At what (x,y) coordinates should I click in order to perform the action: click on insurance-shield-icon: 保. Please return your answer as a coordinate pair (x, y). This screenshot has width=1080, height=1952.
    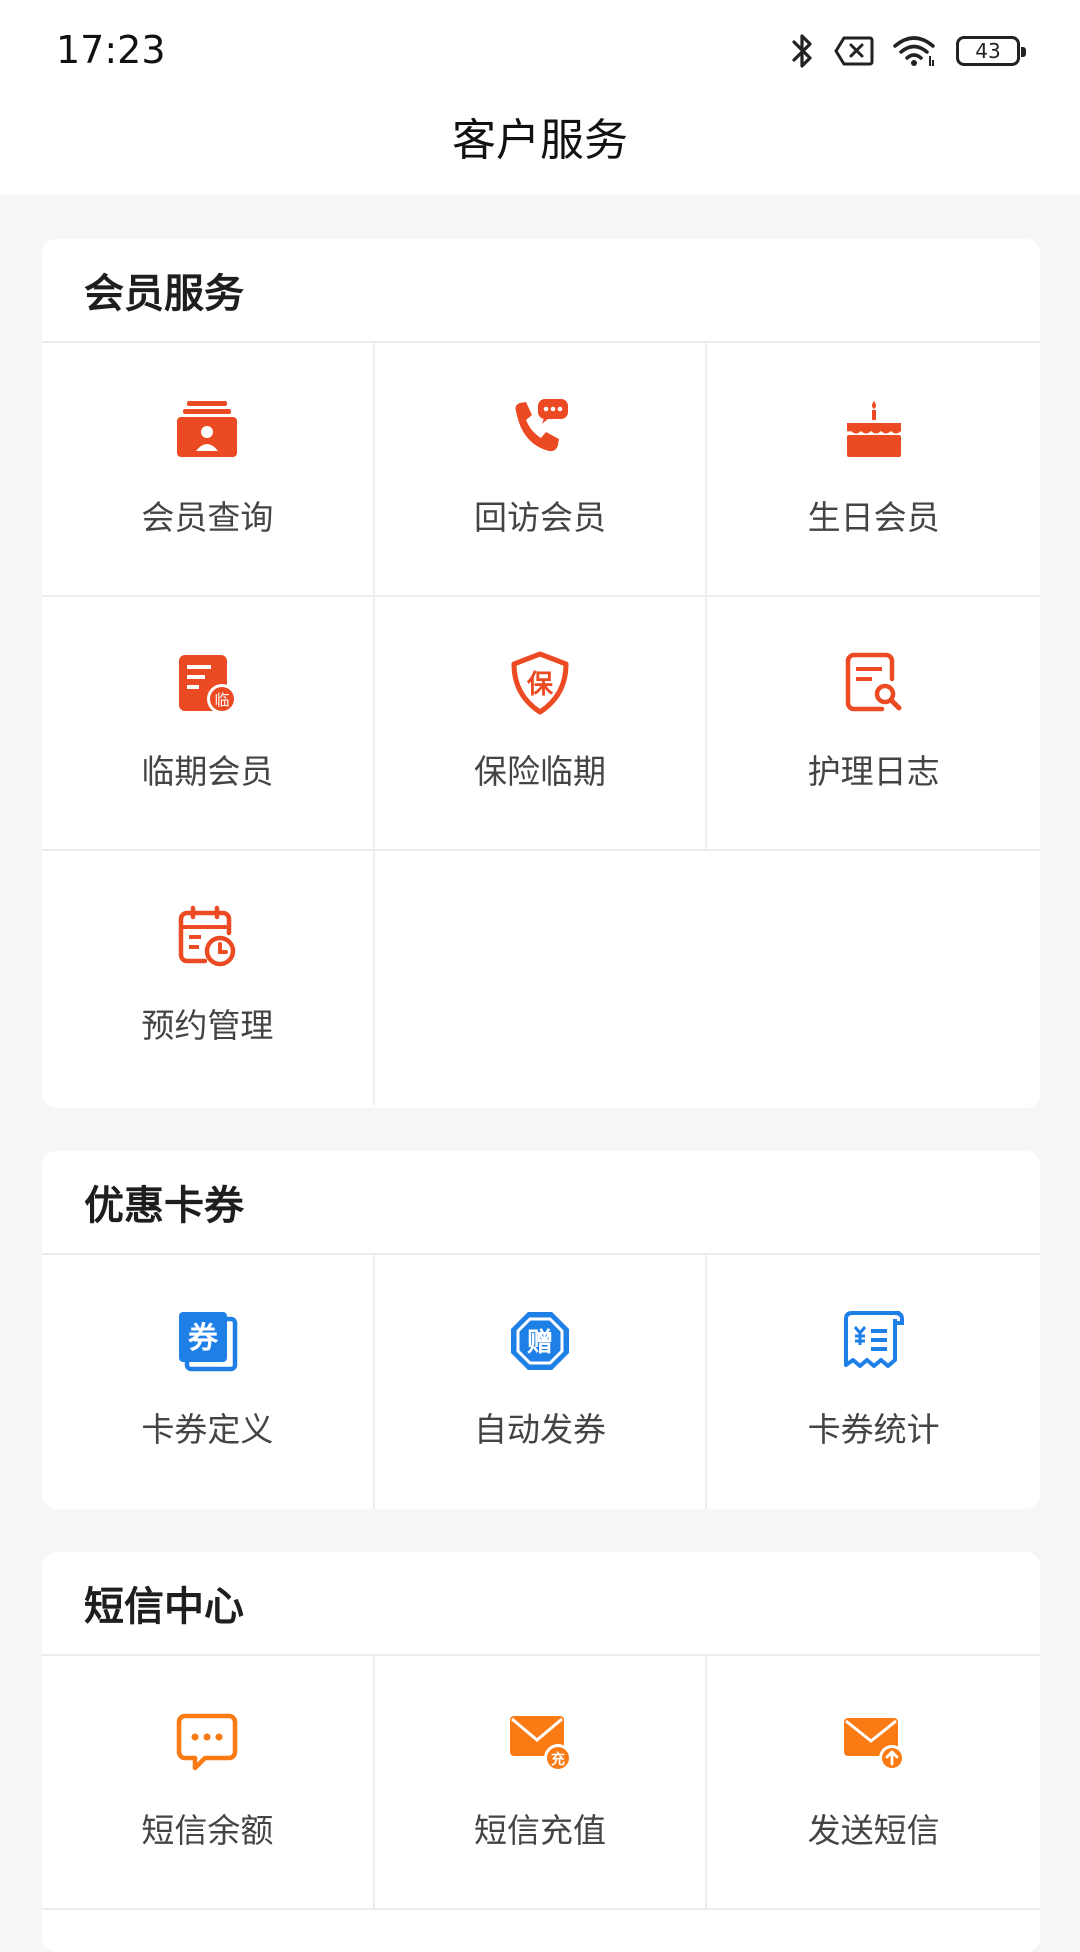
    Looking at the image, I should click on (540, 683).